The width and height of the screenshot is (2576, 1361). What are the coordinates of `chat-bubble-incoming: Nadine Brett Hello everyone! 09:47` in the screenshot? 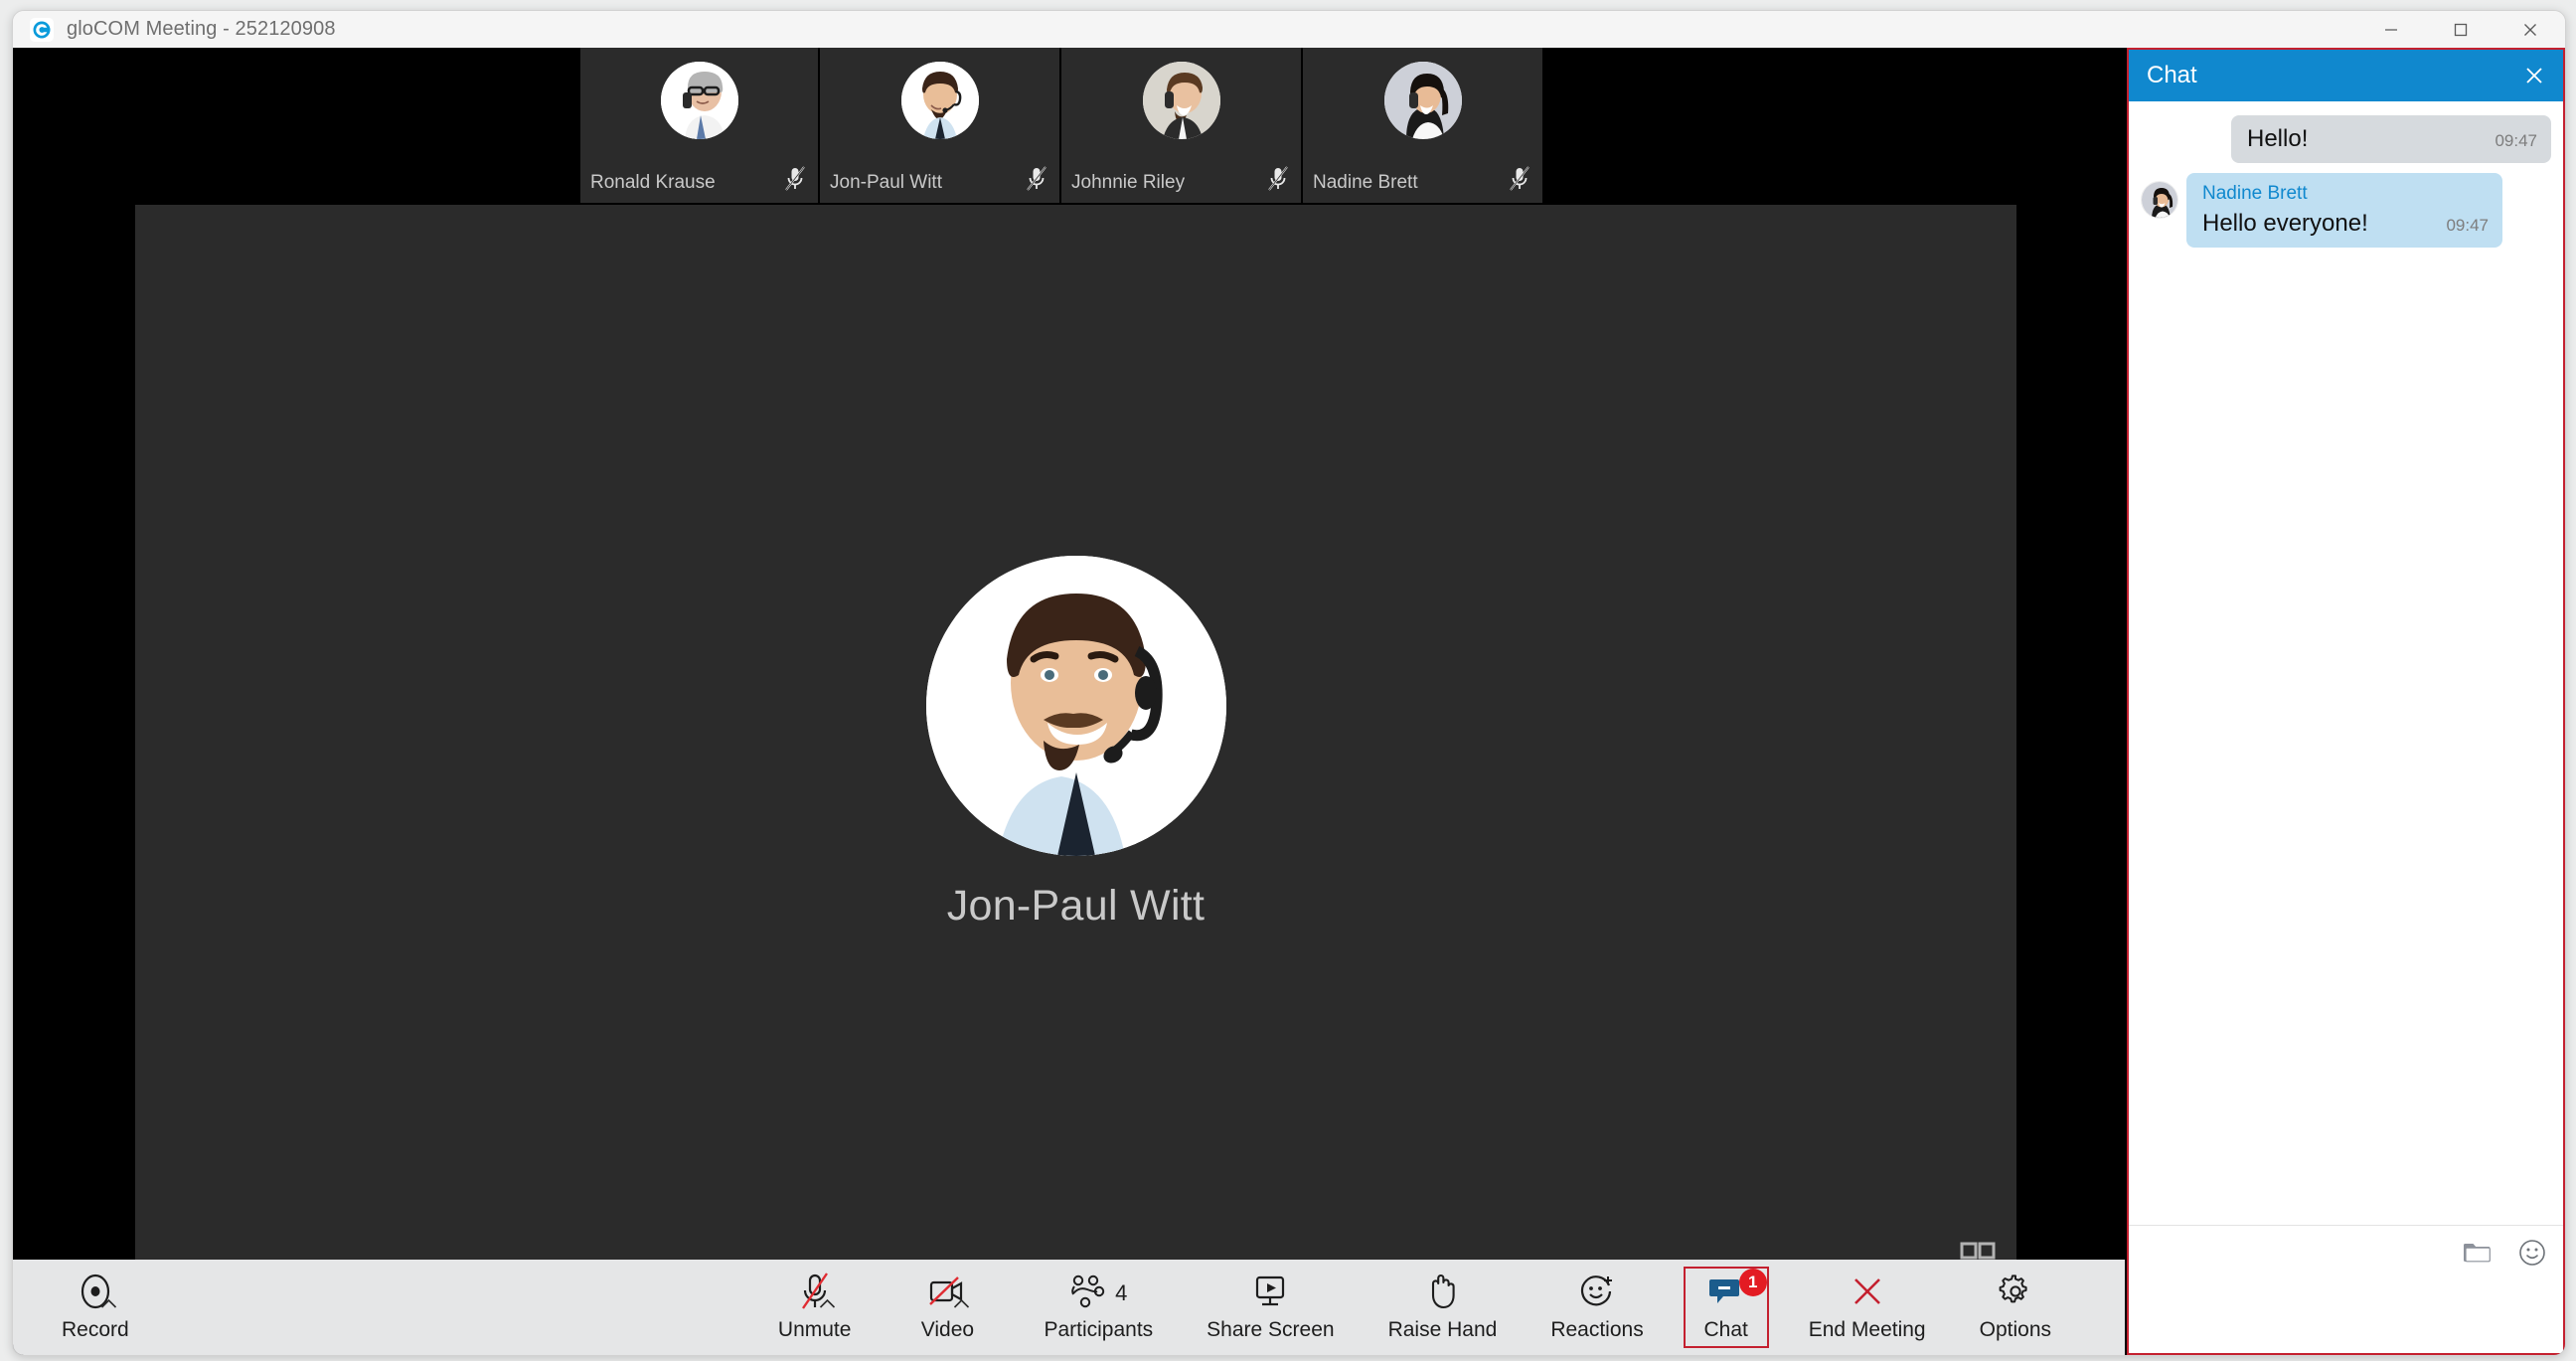 It's located at (2344, 210).